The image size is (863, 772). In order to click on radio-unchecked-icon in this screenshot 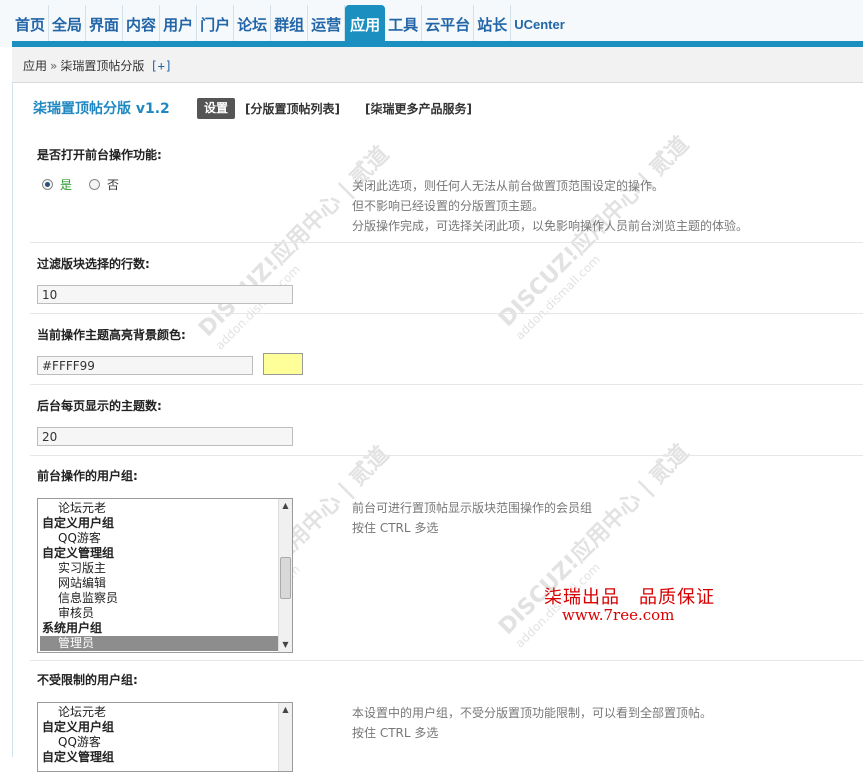, I will do `click(94, 184)`.